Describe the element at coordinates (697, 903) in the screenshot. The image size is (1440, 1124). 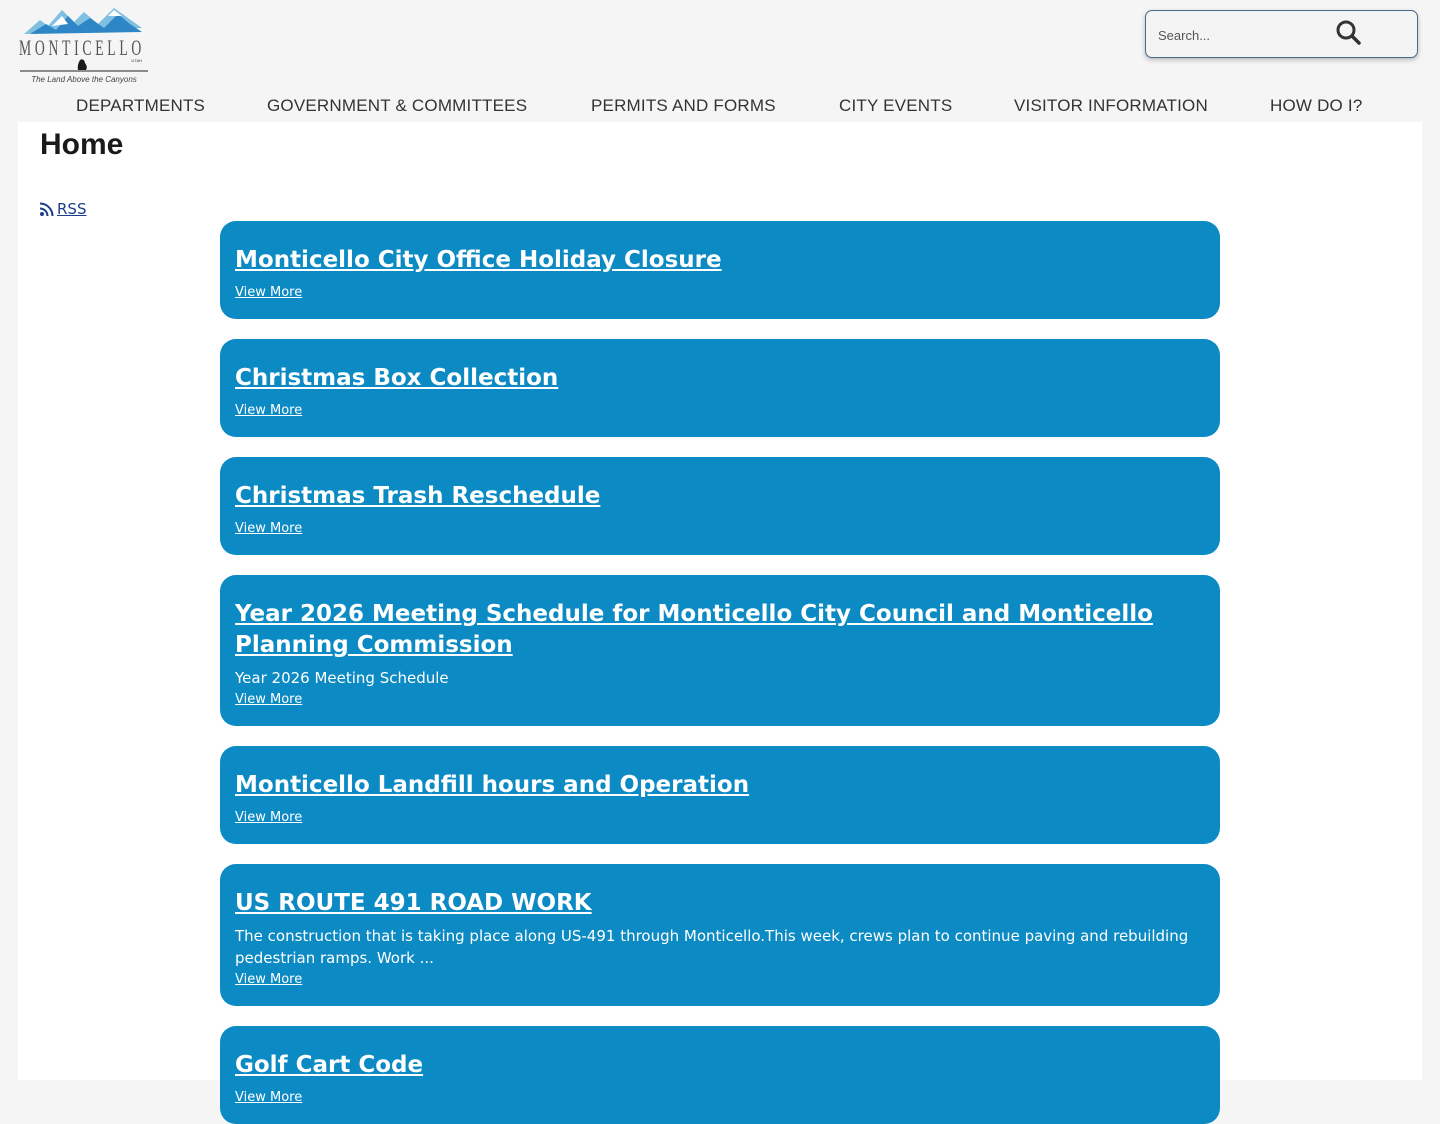
I see `news-title-link: US ROUTE 491 ROAD WORK` at that location.